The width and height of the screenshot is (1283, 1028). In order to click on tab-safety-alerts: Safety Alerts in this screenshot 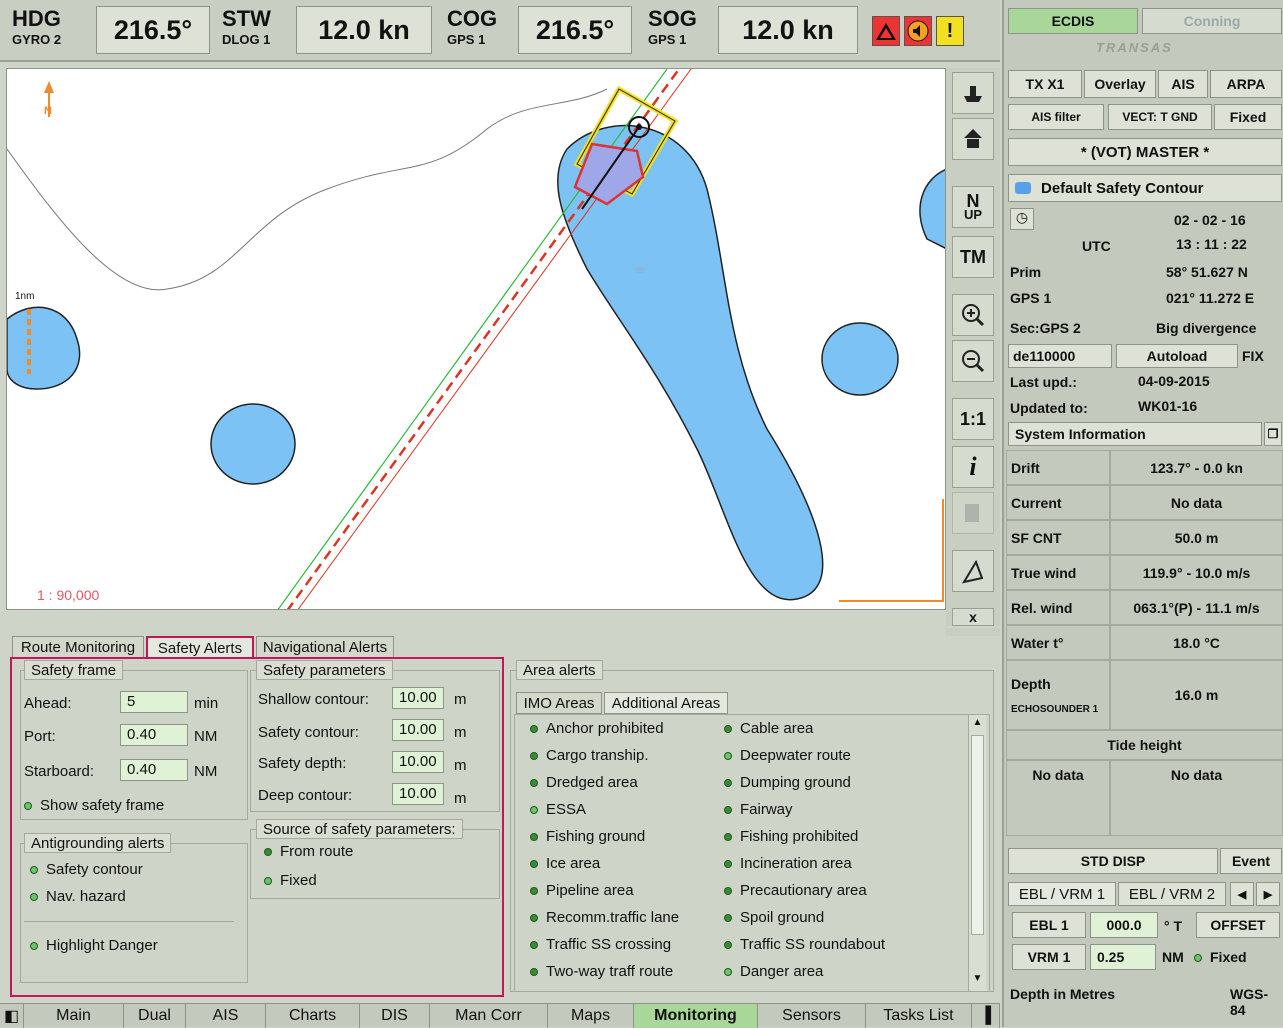, I will do `click(200, 647)`.